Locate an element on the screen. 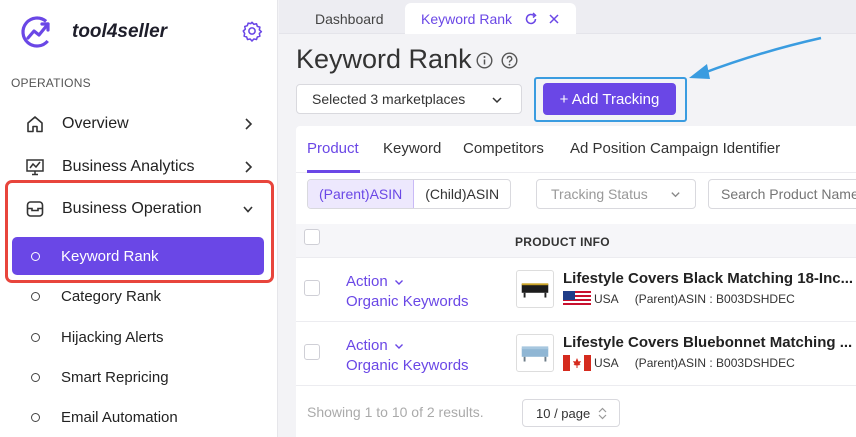 This screenshot has width=856, height=437. sidebar-item-overview: Overview is located at coordinates (139, 124).